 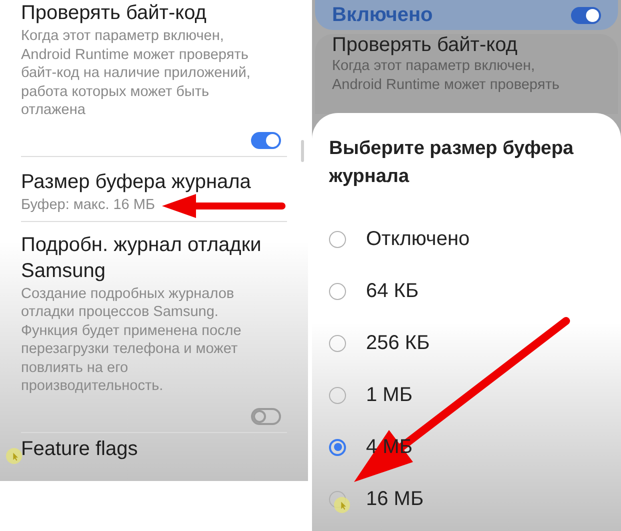 I want to click on setting-title: Размер буфера журнала, so click(x=136, y=182).